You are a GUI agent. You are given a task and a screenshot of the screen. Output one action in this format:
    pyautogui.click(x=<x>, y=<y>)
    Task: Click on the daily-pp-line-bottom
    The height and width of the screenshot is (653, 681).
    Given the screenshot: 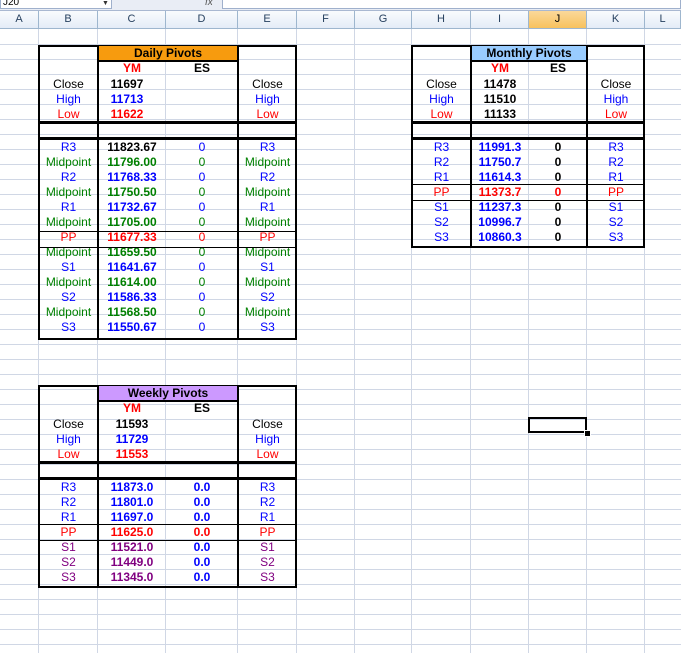 What is the action you would take?
    pyautogui.click(x=167, y=247)
    